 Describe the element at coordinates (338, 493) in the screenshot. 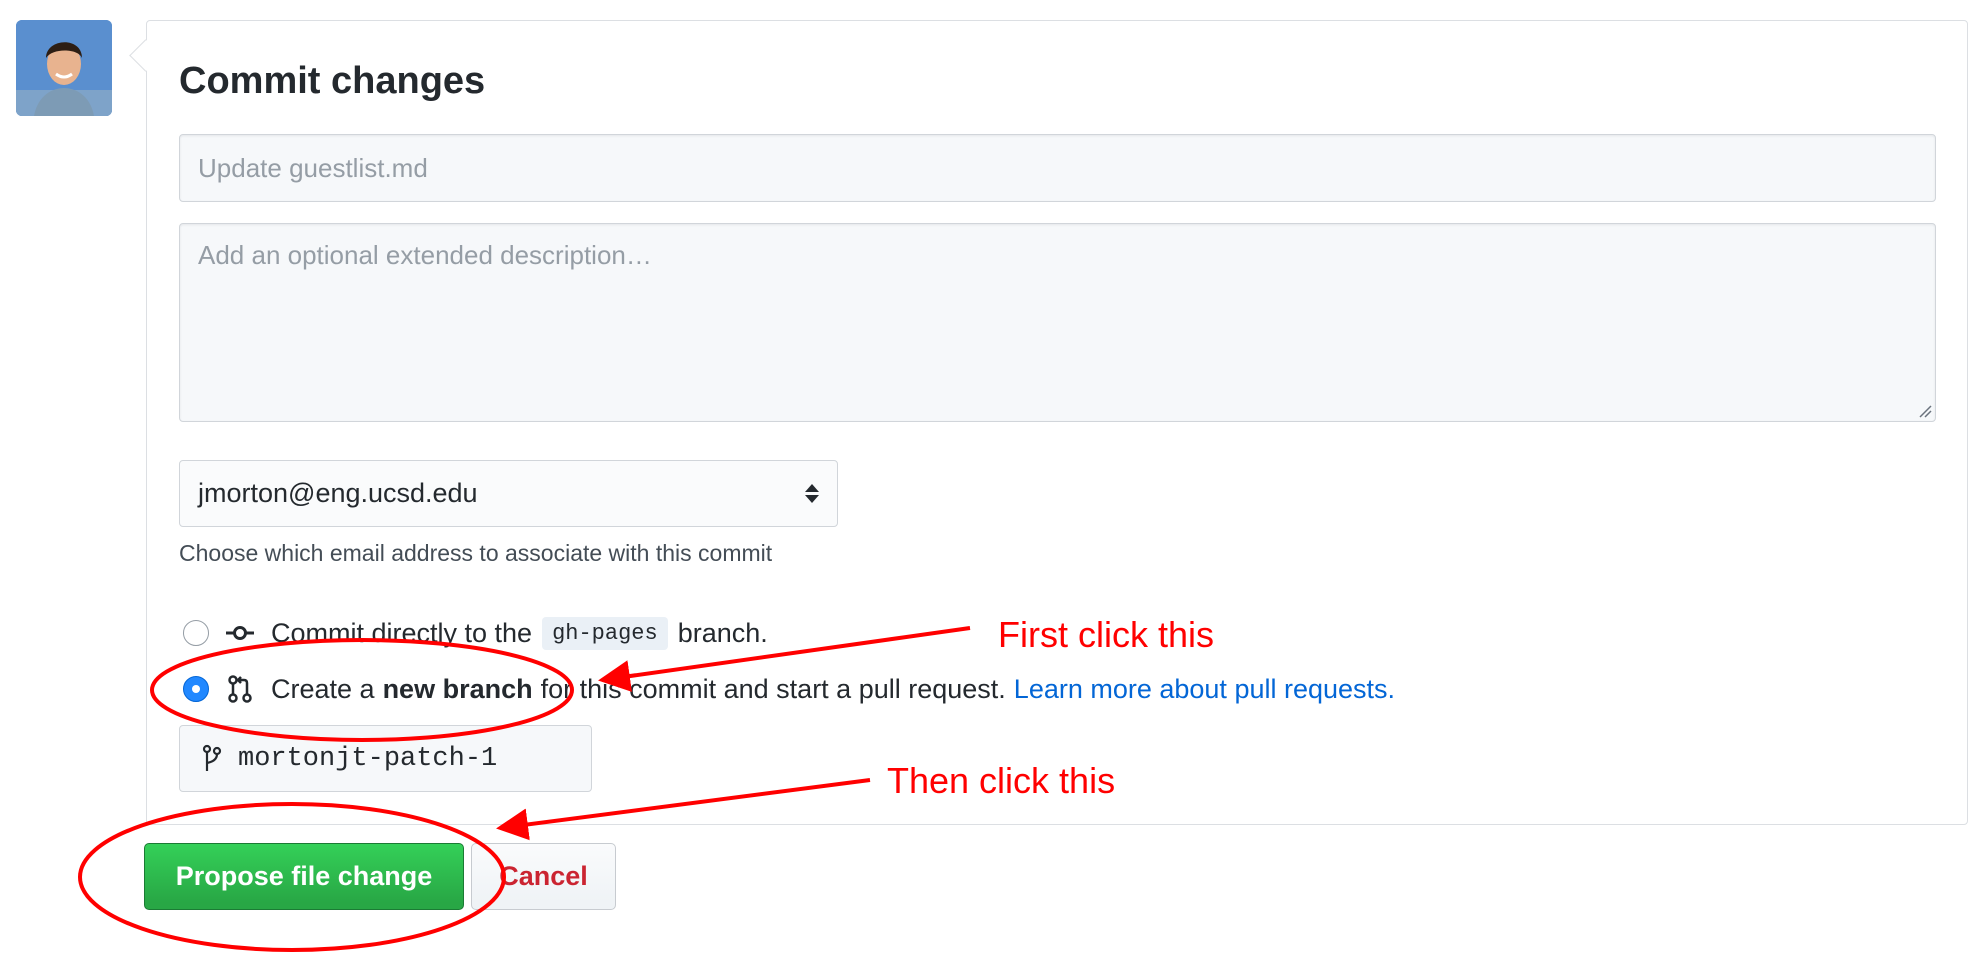

I see `email-select-value: jmorton@eng.ucsd.edu` at that location.